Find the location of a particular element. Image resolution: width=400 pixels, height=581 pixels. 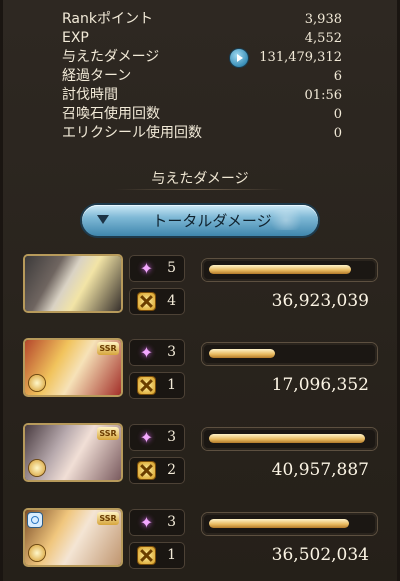

stat-turns: 経過ターン 6 is located at coordinates (202, 76).